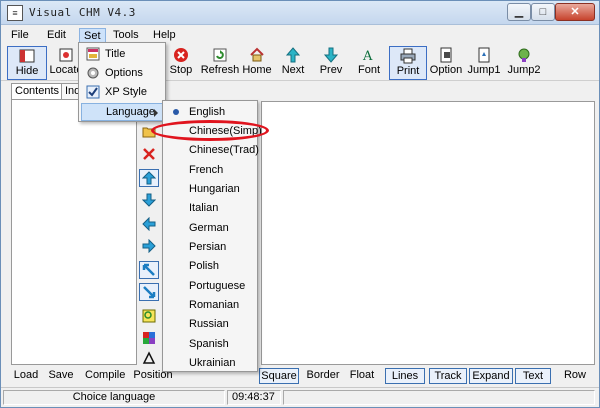 The height and width of the screenshot is (408, 600). What do you see at coordinates (220, 63) in the screenshot?
I see `refresh-button: Refresh` at bounding box center [220, 63].